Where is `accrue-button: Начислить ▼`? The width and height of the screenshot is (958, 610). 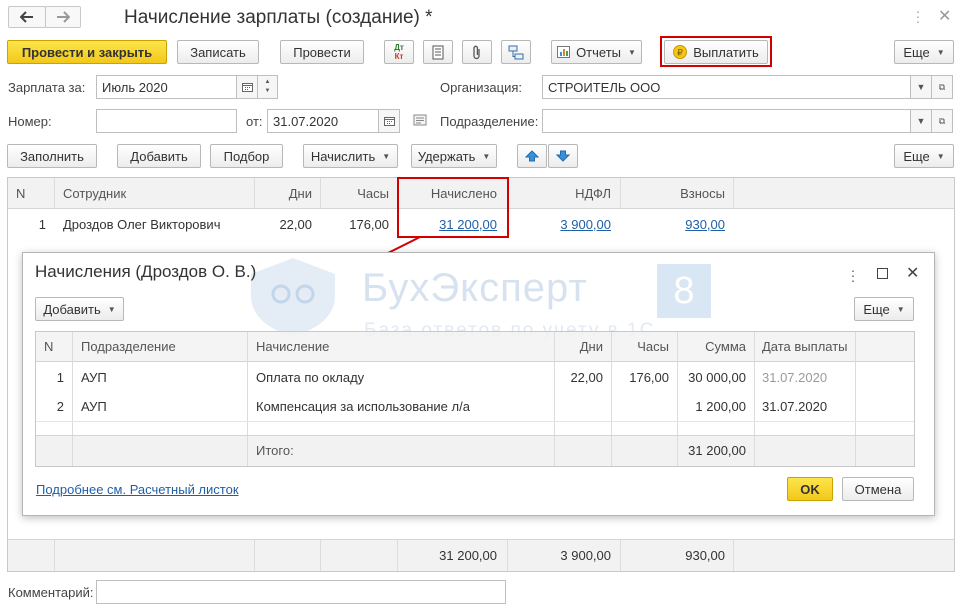
accrue-button: Начислить ▼ is located at coordinates (350, 156).